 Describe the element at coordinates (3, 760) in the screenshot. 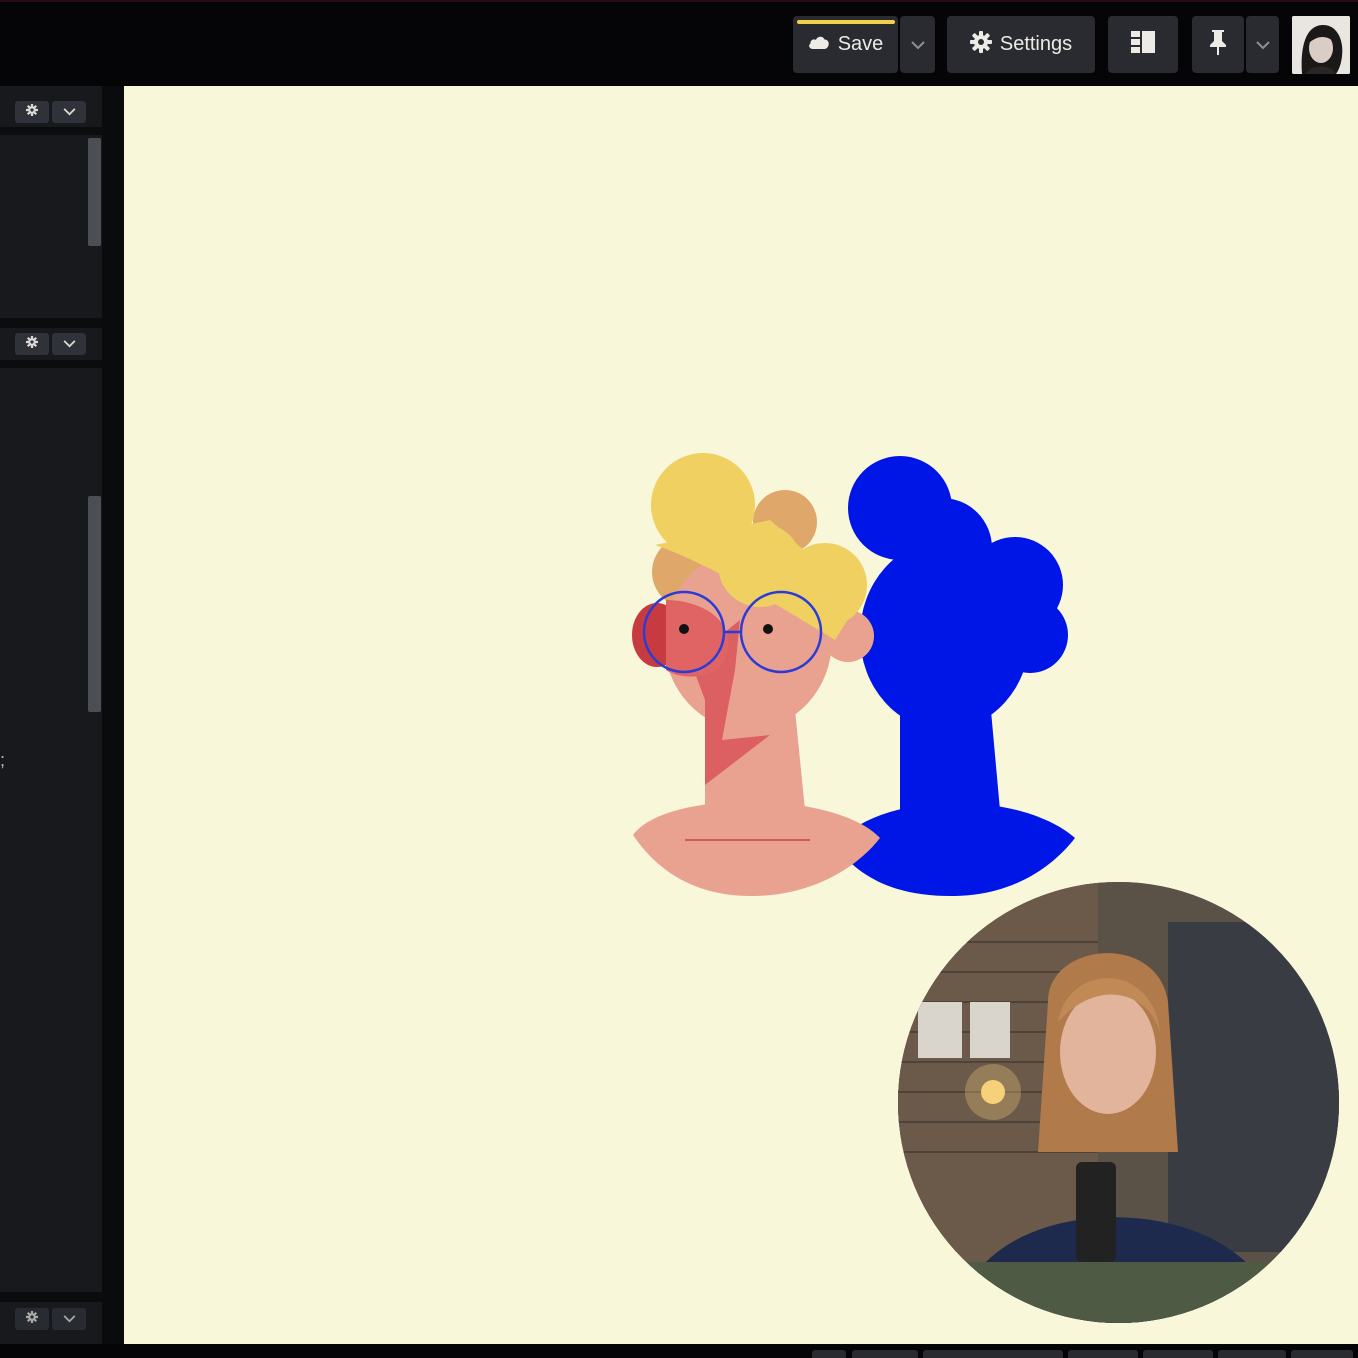

I see `panel-text-fragment: ;` at that location.